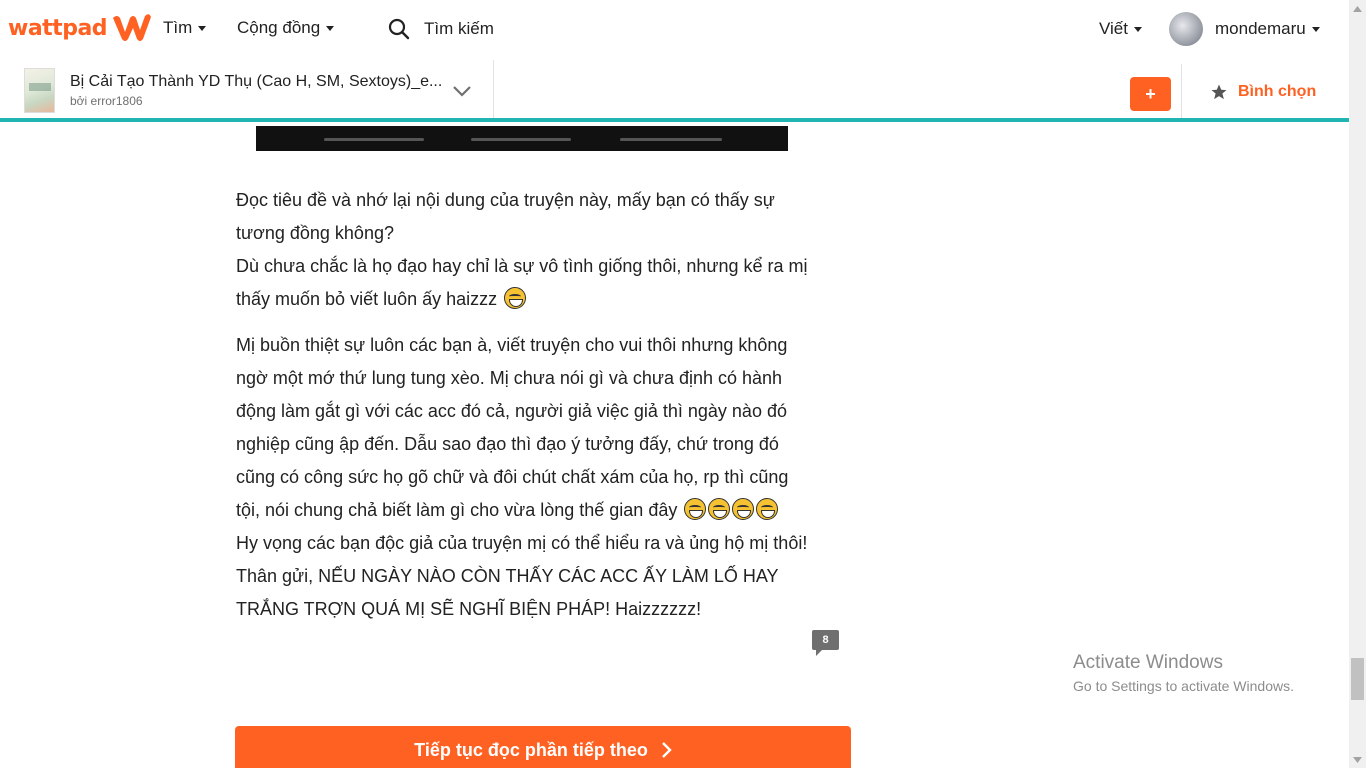 This screenshot has height=768, width=1366. What do you see at coordinates (1277, 91) in the screenshot?
I see `vote-label: Bình chọn` at bounding box center [1277, 91].